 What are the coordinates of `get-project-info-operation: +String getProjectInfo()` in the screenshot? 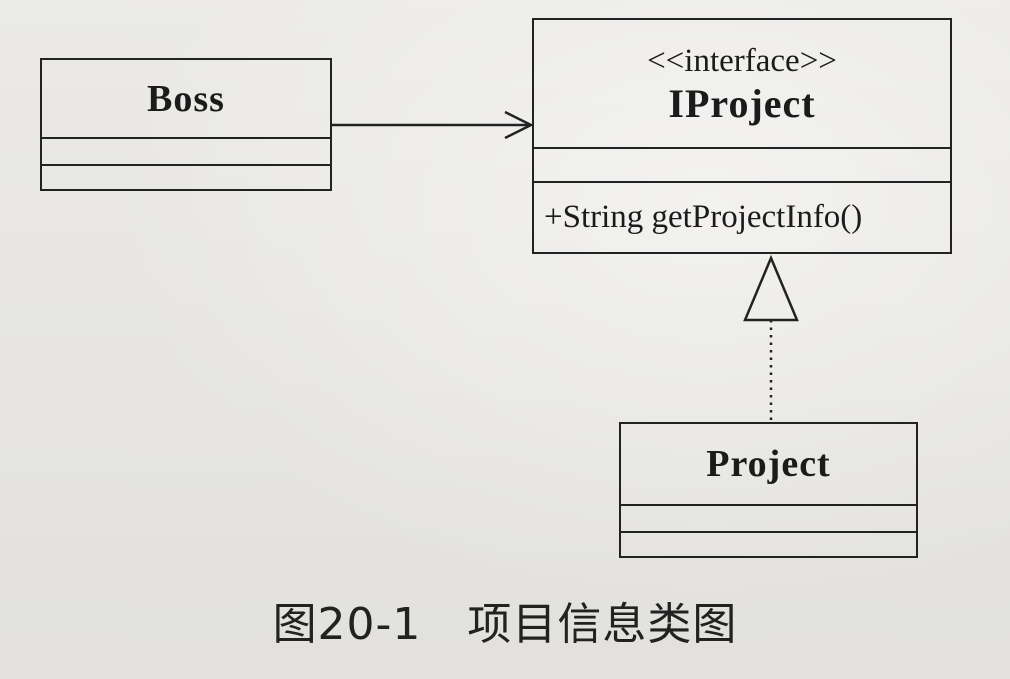 It's located at (703, 217).